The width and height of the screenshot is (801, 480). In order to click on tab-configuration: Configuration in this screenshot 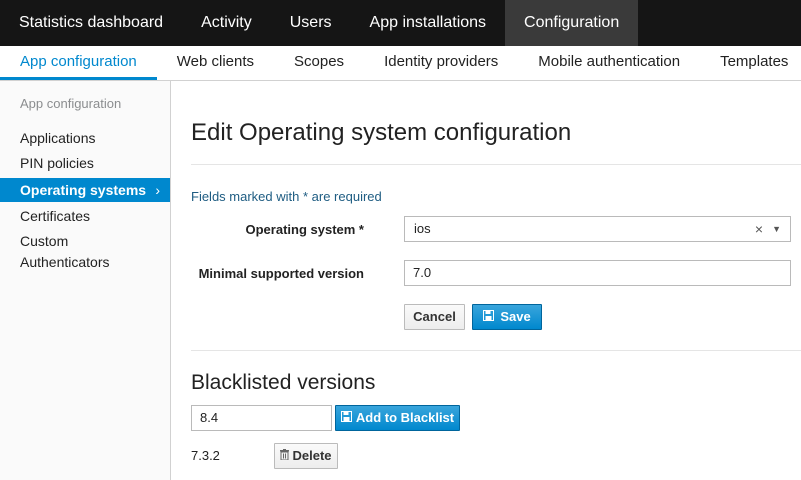, I will do `click(572, 23)`.